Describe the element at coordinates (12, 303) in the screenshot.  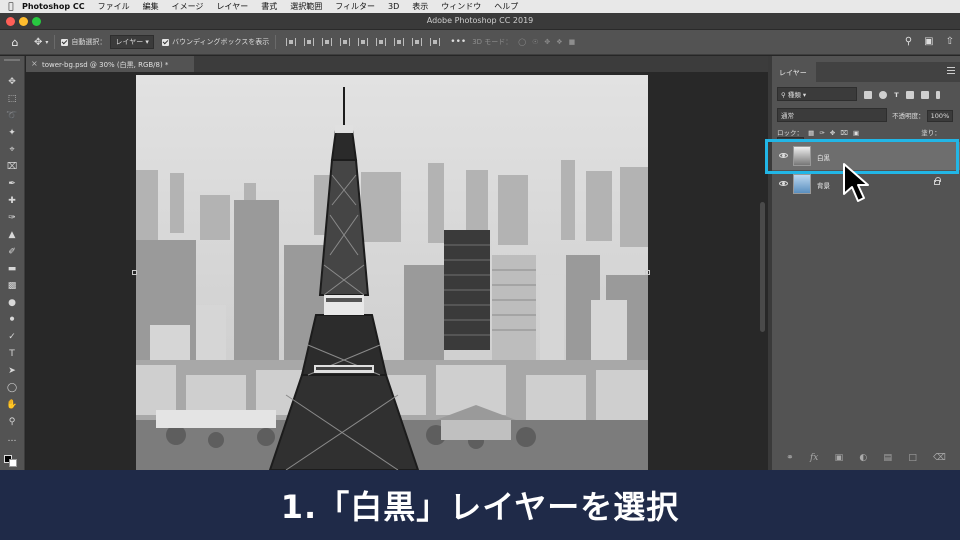
I see `blur-tool-icon: ●` at that location.